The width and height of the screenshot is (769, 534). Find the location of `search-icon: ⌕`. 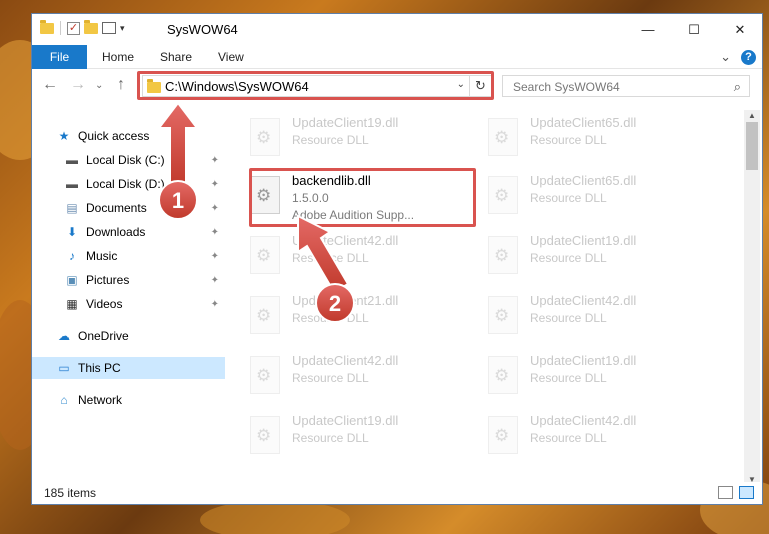

search-icon: ⌕ is located at coordinates (737, 87).